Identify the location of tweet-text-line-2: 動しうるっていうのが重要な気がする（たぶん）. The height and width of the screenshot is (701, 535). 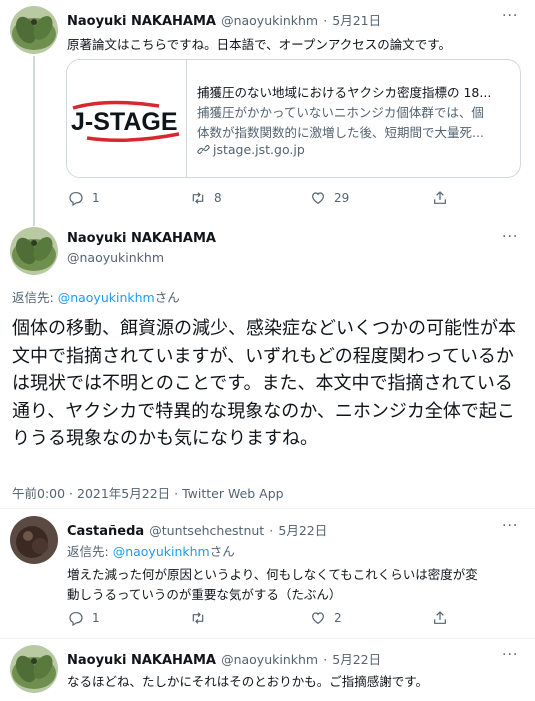
(204, 594).